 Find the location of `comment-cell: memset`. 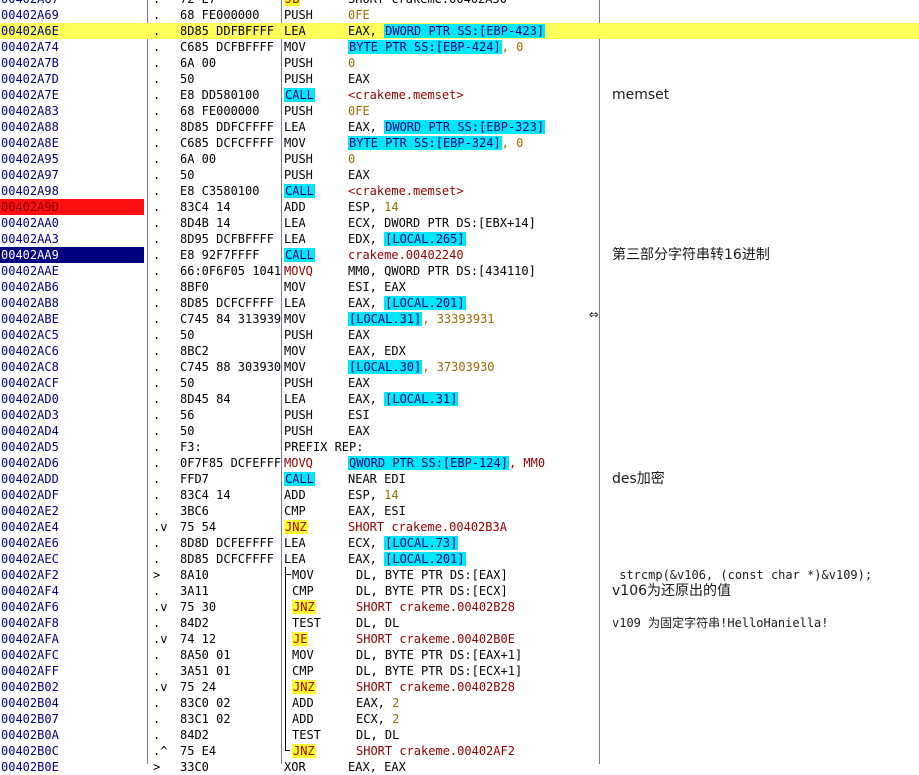

comment-cell: memset is located at coordinates (640, 95).